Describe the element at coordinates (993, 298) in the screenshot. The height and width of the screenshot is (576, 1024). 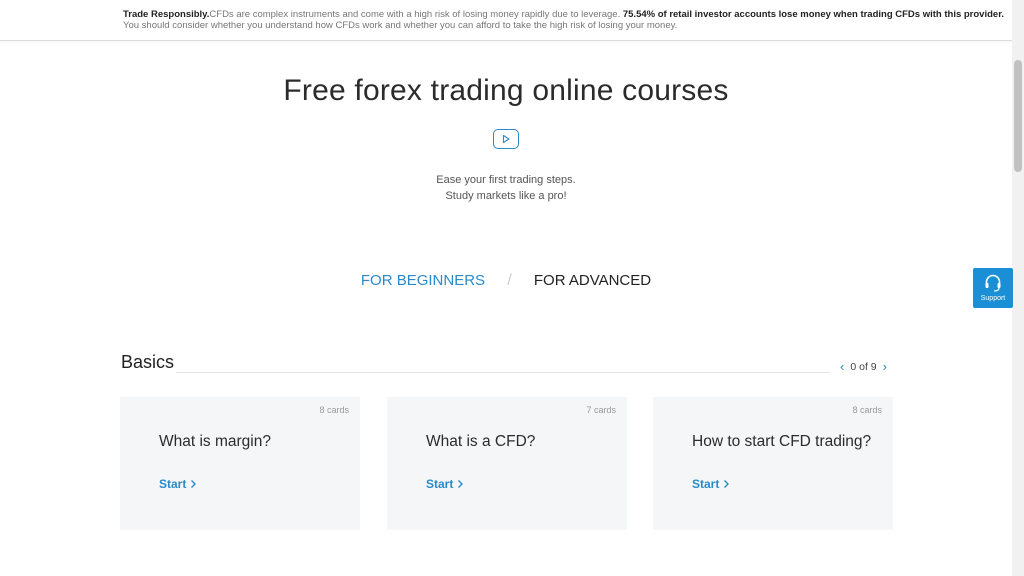
I see `support-label: Support` at that location.